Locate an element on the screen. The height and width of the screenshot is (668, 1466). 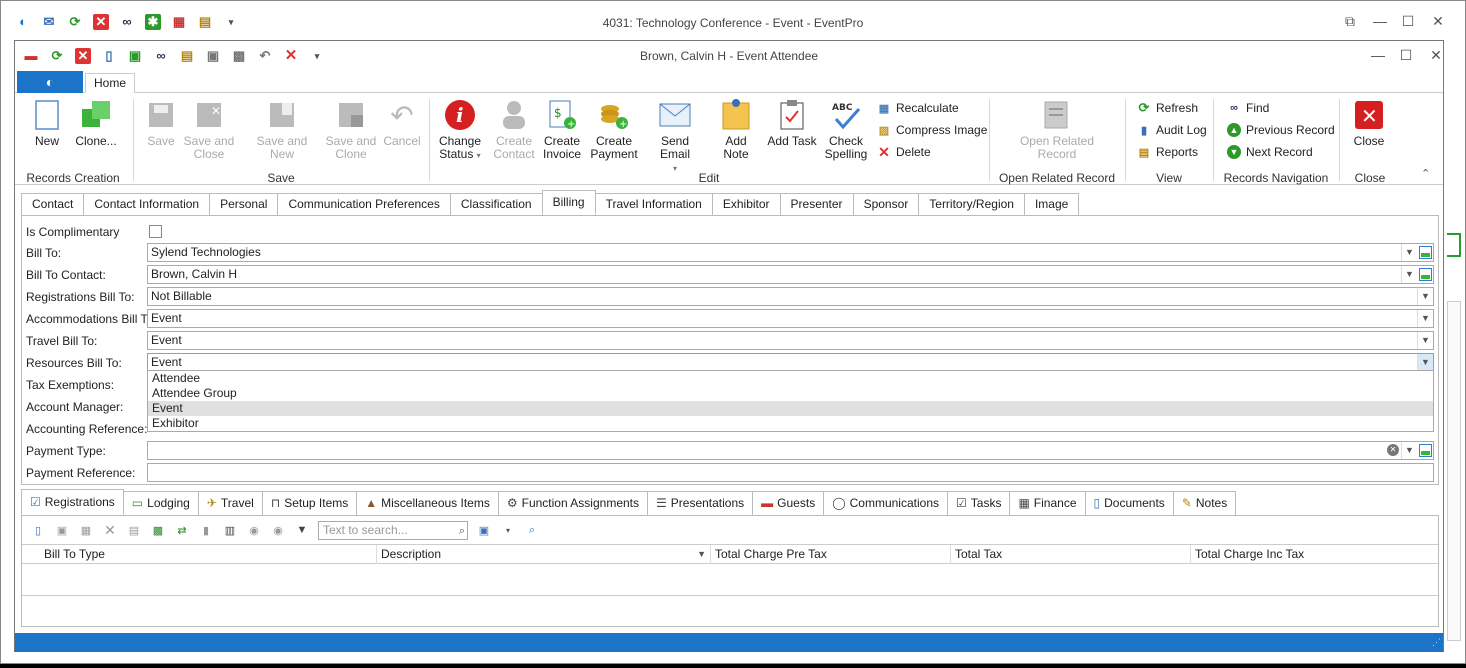
reports-button: ▤ Reports is located at coordinates (1167, 152).